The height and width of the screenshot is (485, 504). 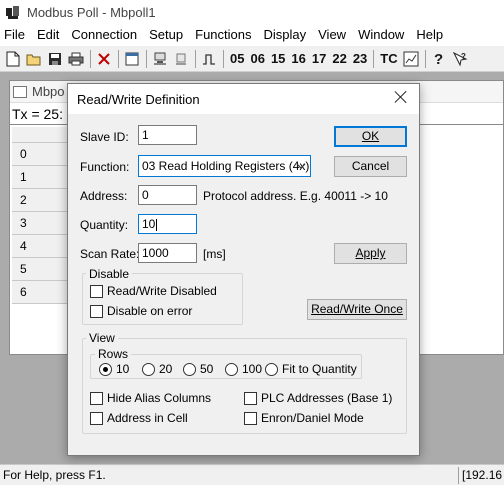 I want to click on function-label: Function:, so click(x=105, y=167).